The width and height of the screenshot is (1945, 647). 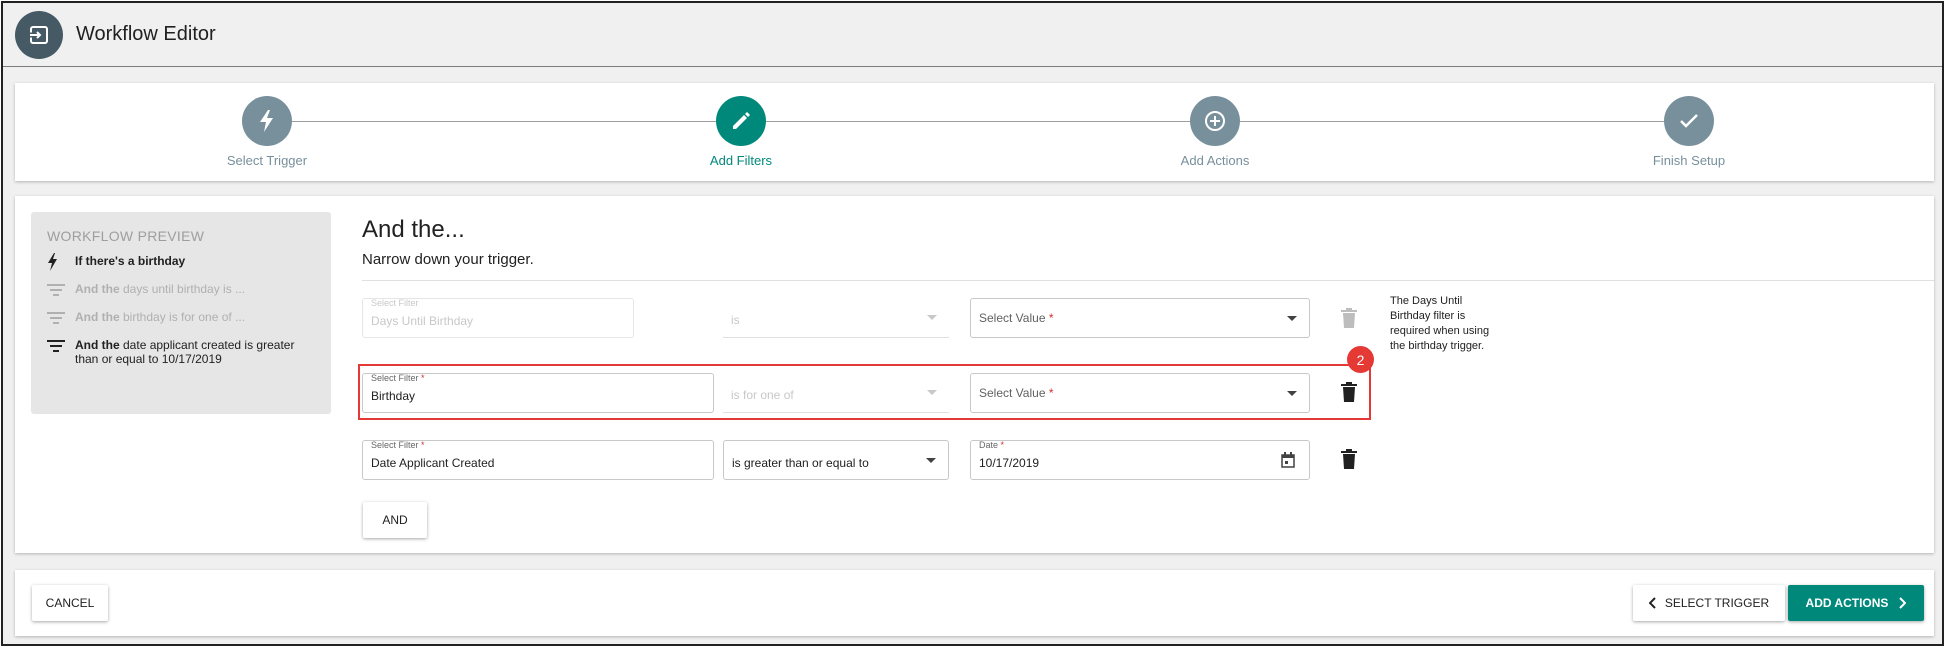 What do you see at coordinates (800, 463) in the screenshot?
I see `operator-value: is greater than or equal to` at bounding box center [800, 463].